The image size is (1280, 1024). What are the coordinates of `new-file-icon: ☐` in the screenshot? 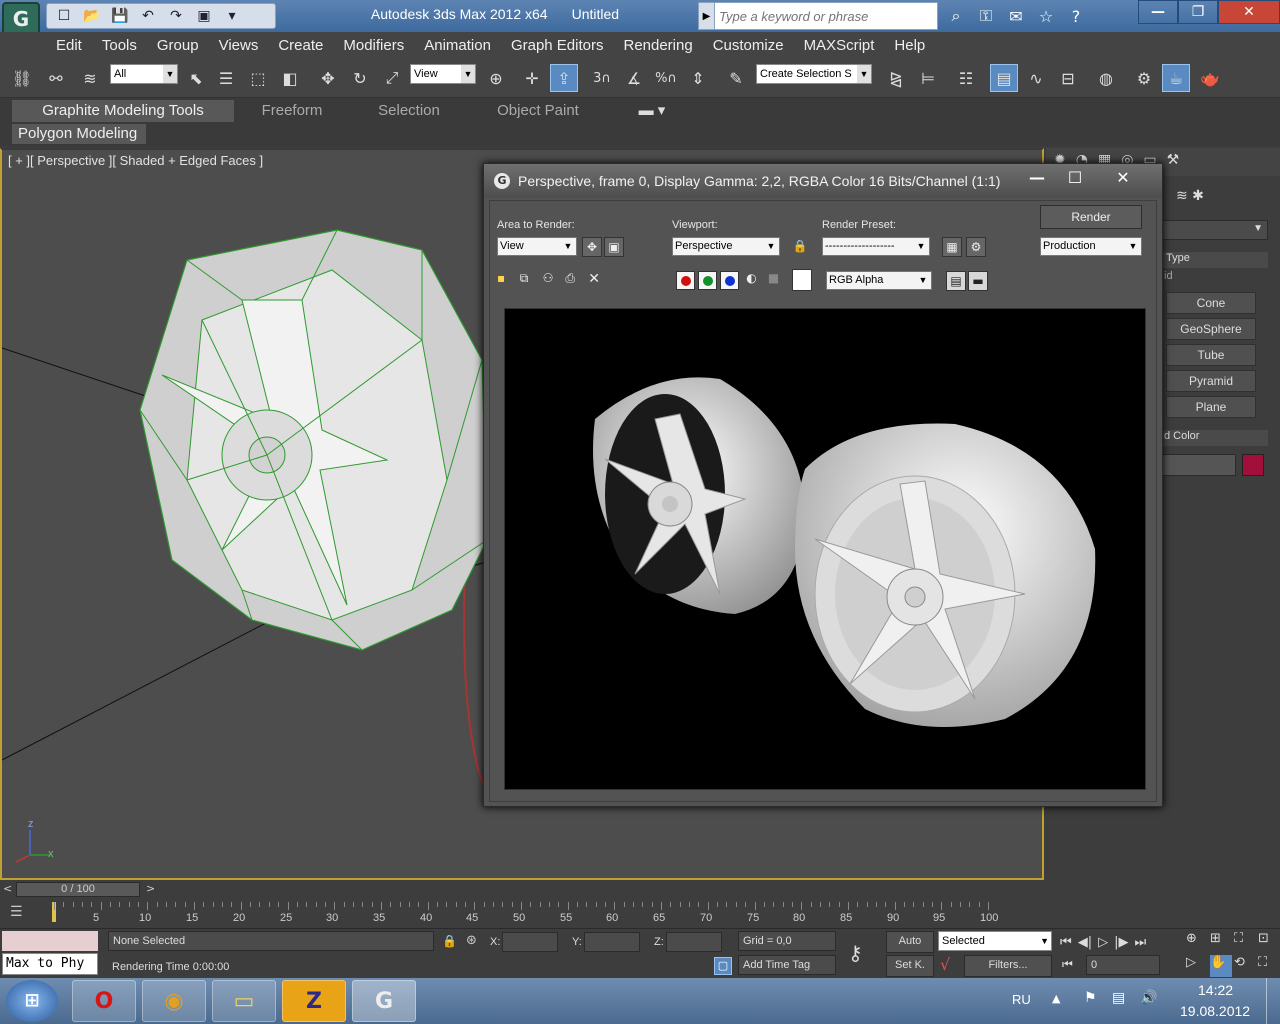 It's located at (64, 16).